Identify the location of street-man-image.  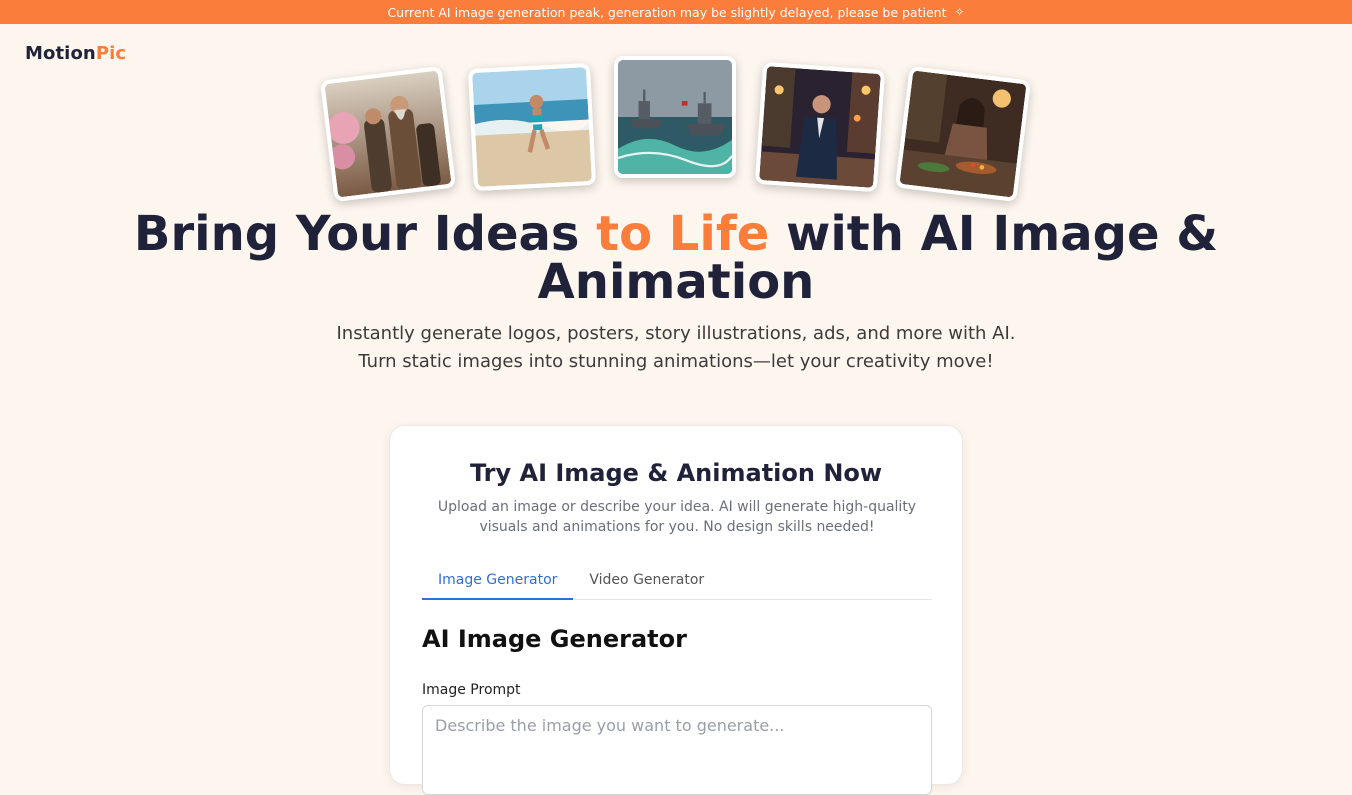
(820, 127).